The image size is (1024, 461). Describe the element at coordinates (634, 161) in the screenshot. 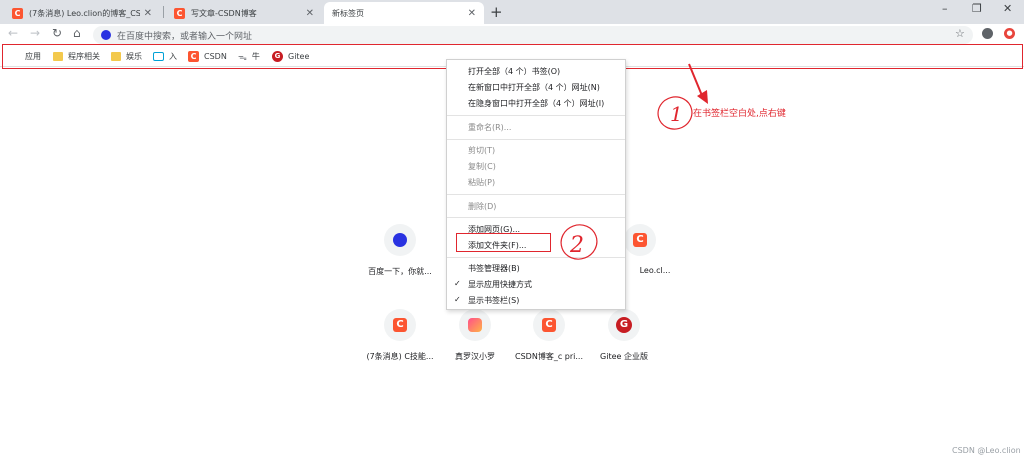

I see `annotation-overlay: 1 2` at that location.